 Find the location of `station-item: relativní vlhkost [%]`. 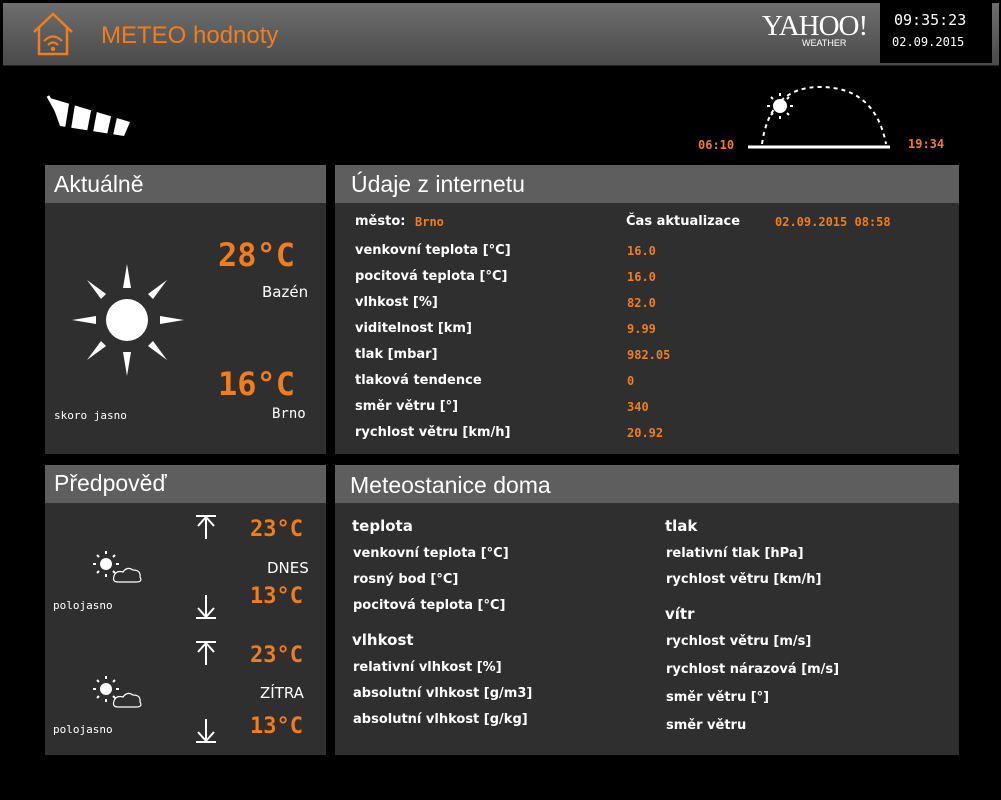

station-item: relativní vlhkost [%] is located at coordinates (427, 667).